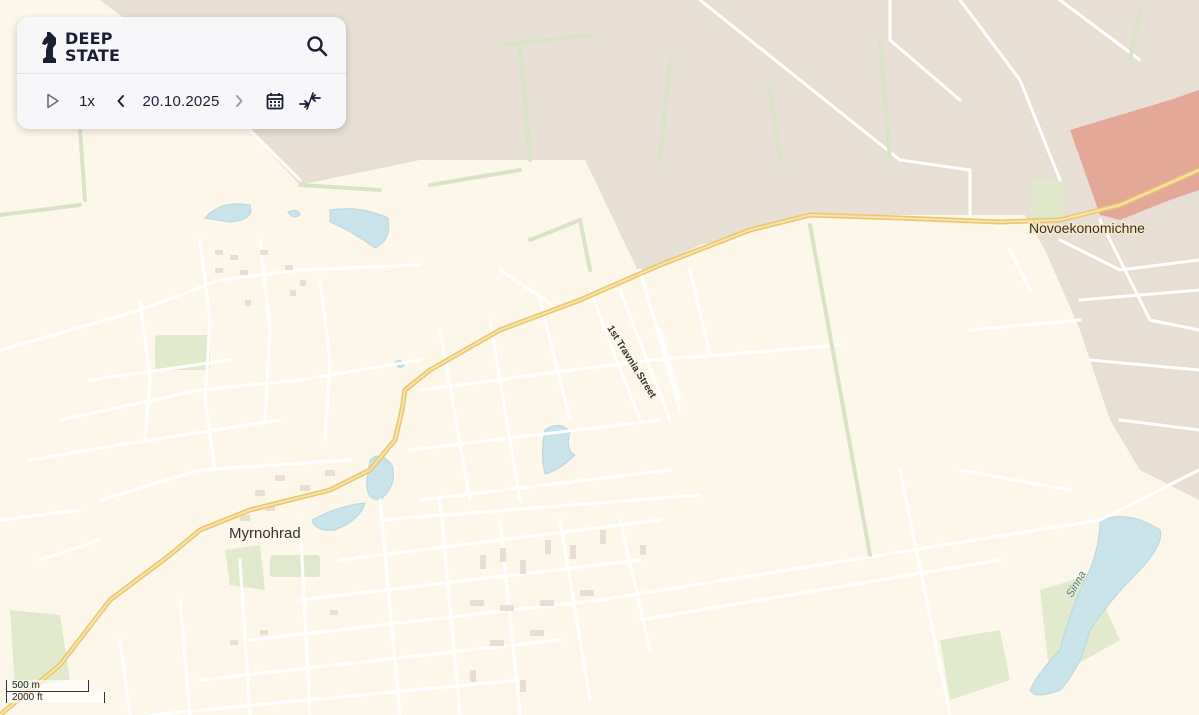 Image resolution: width=1199 pixels, height=715 pixels. Describe the element at coordinates (55, 697) in the screenshot. I see `scale-imperial: 2000 ft` at that location.